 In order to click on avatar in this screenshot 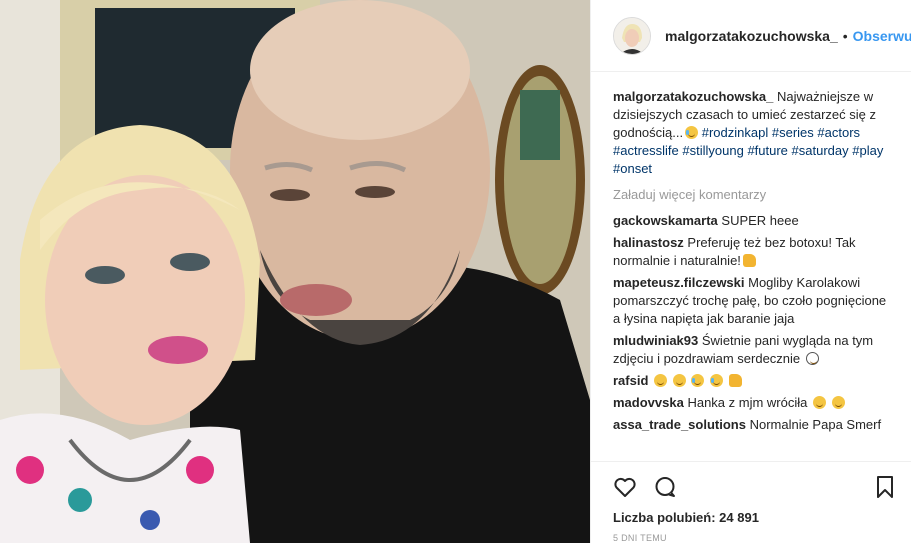, I will do `click(632, 35)`.